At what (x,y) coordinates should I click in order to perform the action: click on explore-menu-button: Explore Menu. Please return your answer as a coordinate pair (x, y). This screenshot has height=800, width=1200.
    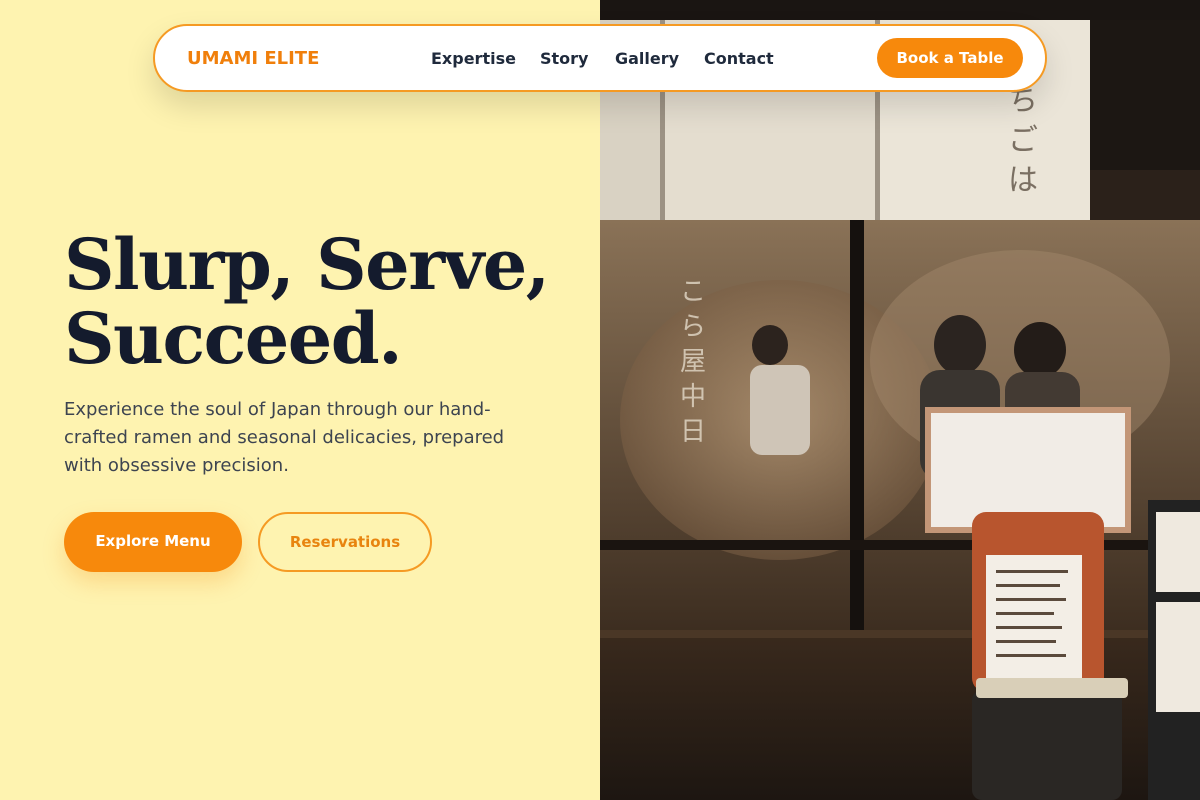
    Looking at the image, I should click on (153, 542).